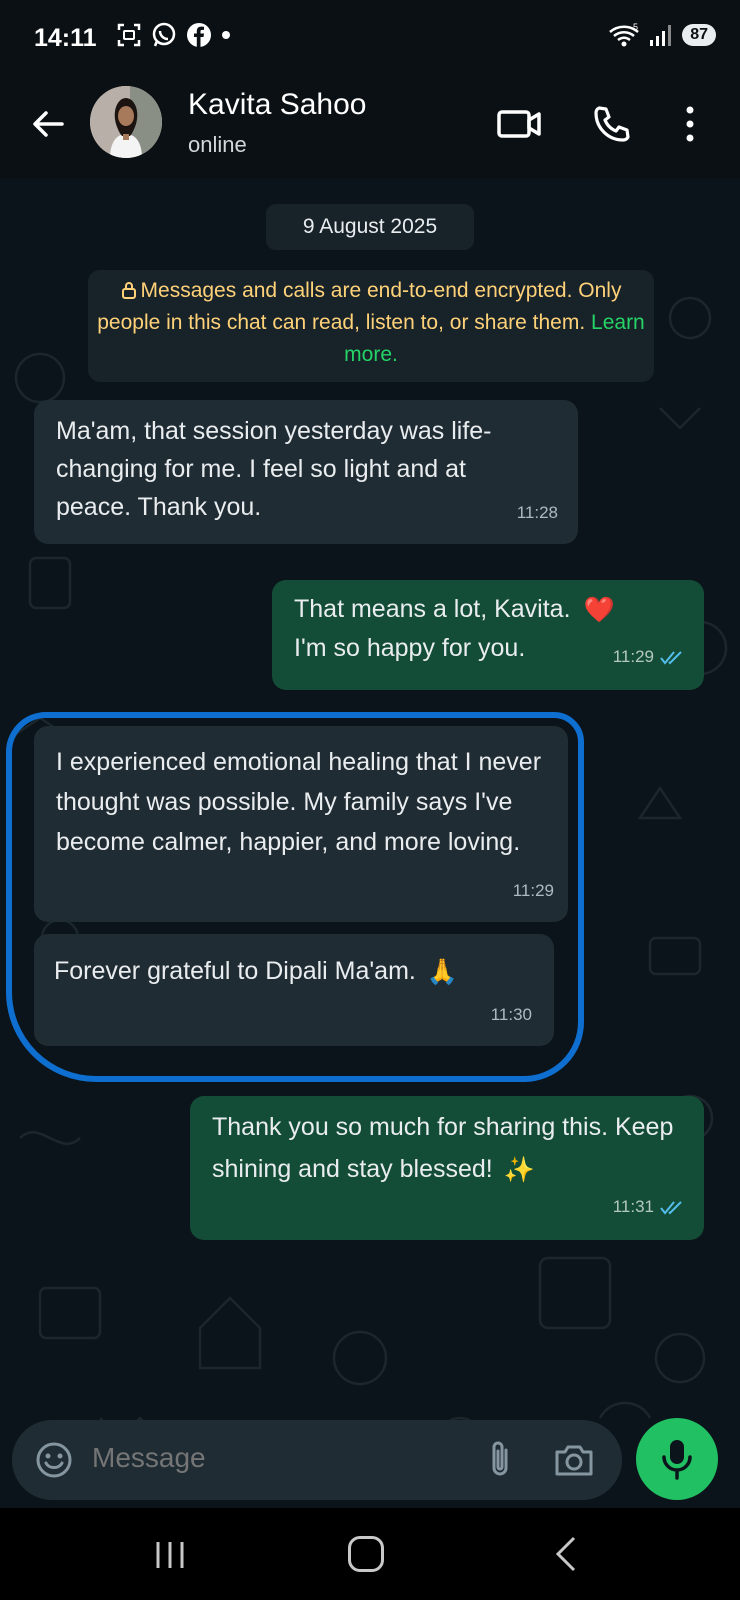 This screenshot has height=1600, width=740. Describe the element at coordinates (432, 609) in the screenshot. I see `message-text: That means a lot, Kavita.` at that location.